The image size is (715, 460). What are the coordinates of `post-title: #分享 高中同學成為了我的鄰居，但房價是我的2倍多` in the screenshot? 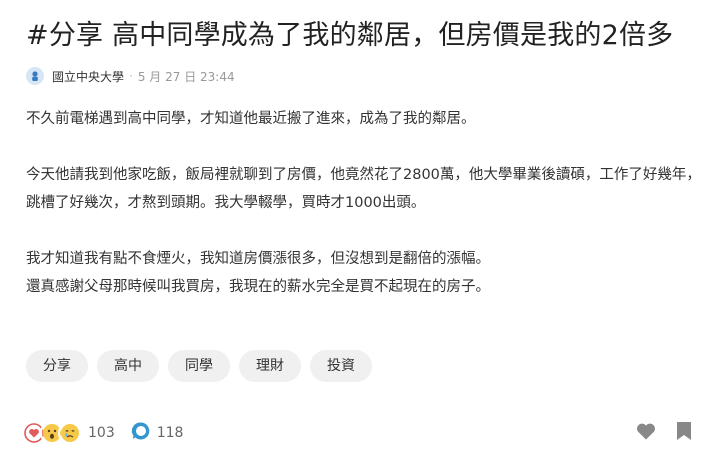 It's located at (350, 35).